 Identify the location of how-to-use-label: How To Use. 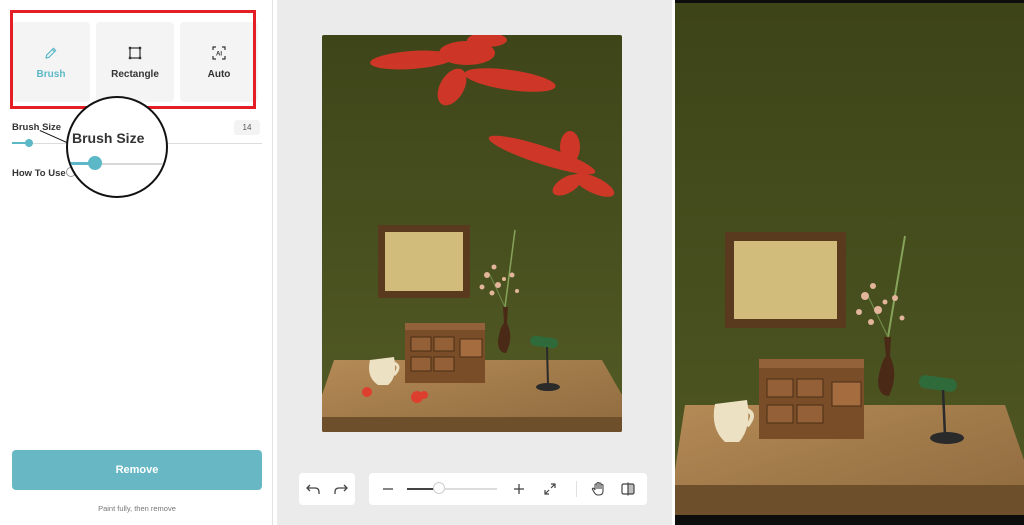
(39, 173).